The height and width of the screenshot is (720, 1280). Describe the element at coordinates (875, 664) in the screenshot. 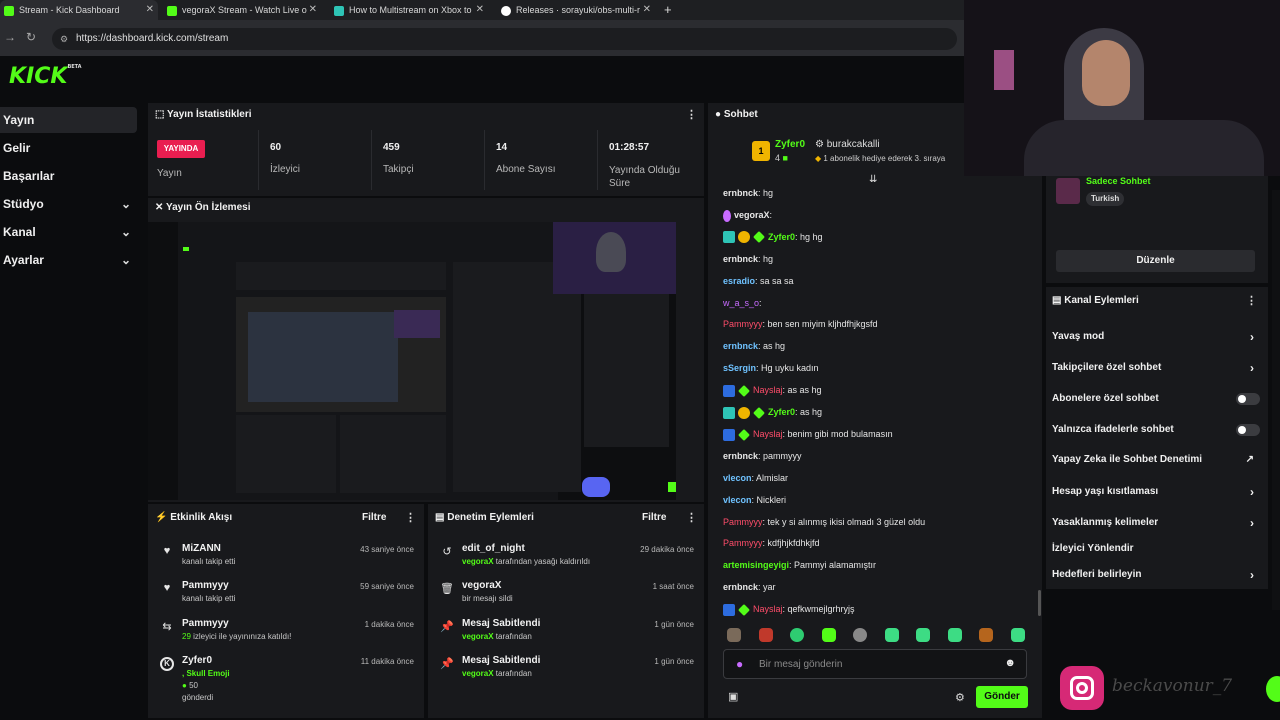

I see `chat-input-box: ● Bir mesaj gönderin ☻` at that location.